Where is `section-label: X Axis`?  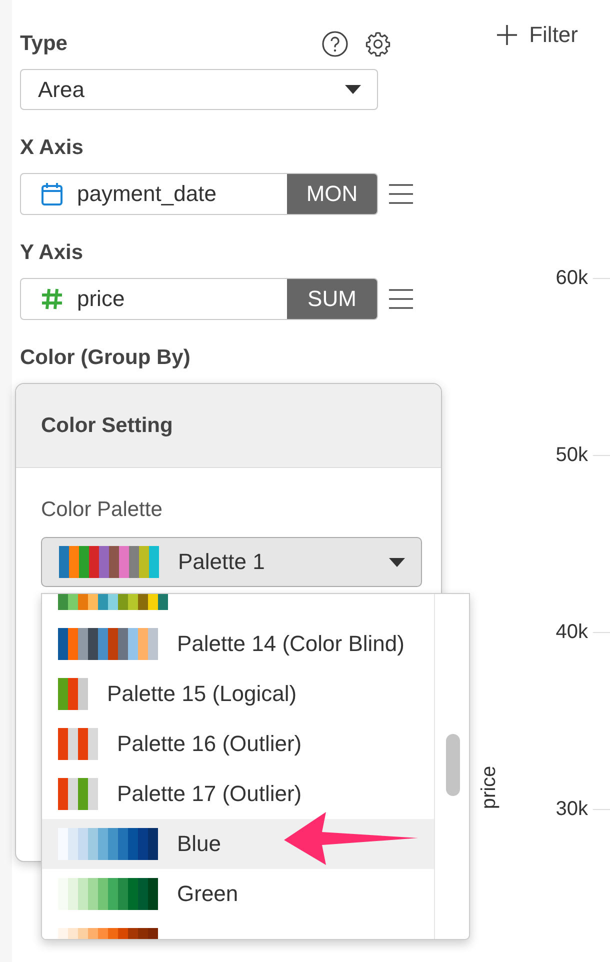
section-label: X Axis is located at coordinates (52, 148).